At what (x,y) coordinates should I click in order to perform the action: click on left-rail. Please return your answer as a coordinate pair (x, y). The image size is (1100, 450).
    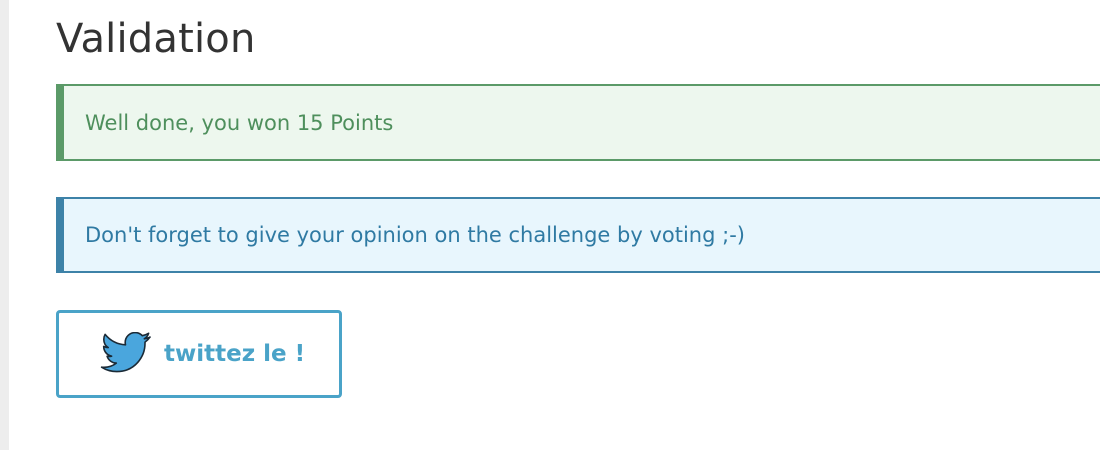
    Looking at the image, I should click on (4, 225).